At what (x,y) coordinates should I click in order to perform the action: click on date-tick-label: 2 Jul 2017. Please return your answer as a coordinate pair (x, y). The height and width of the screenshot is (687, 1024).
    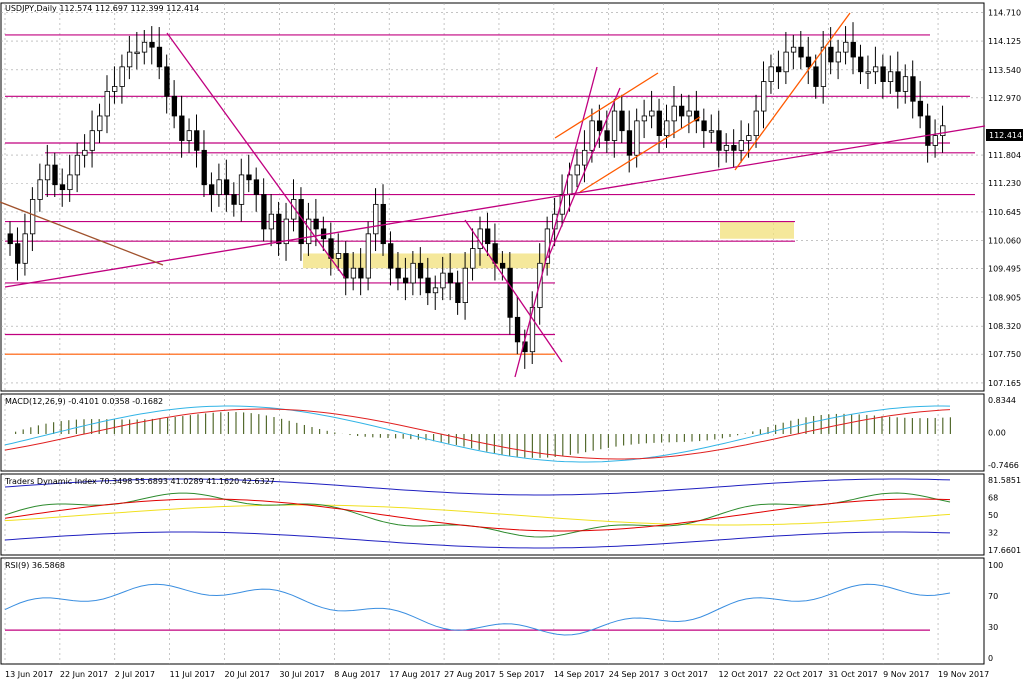
    Looking at the image, I should click on (135, 674).